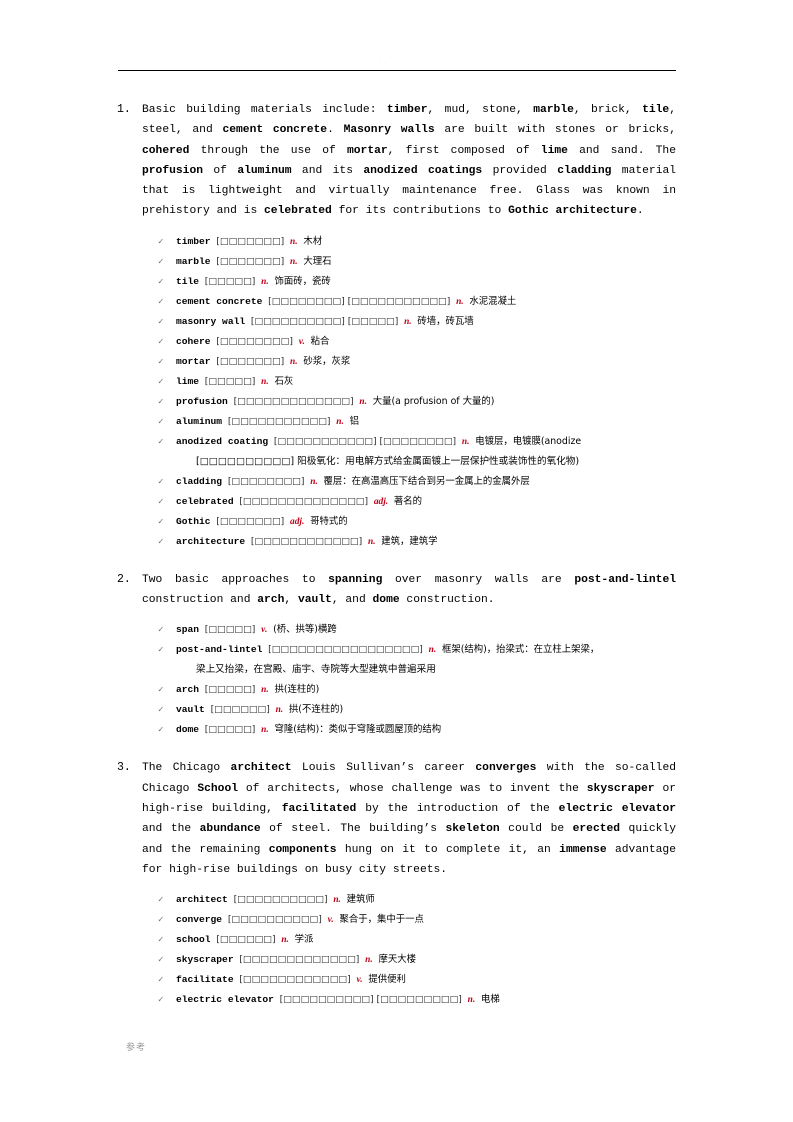 The height and width of the screenshot is (1122, 793). I want to click on phonetic-transcription: [□□□□□□□□□□□], so click(279, 421).